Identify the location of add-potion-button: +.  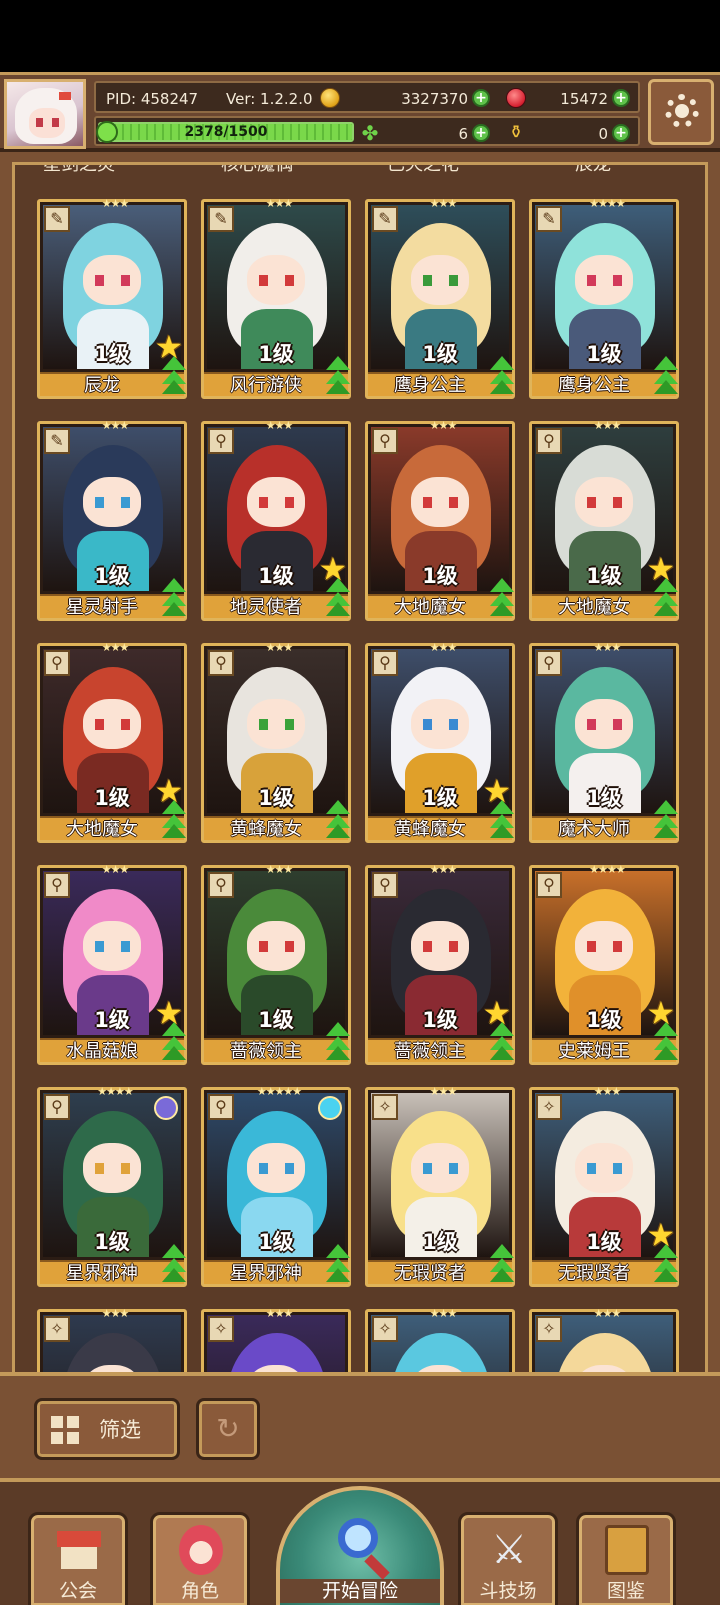
(621, 133).